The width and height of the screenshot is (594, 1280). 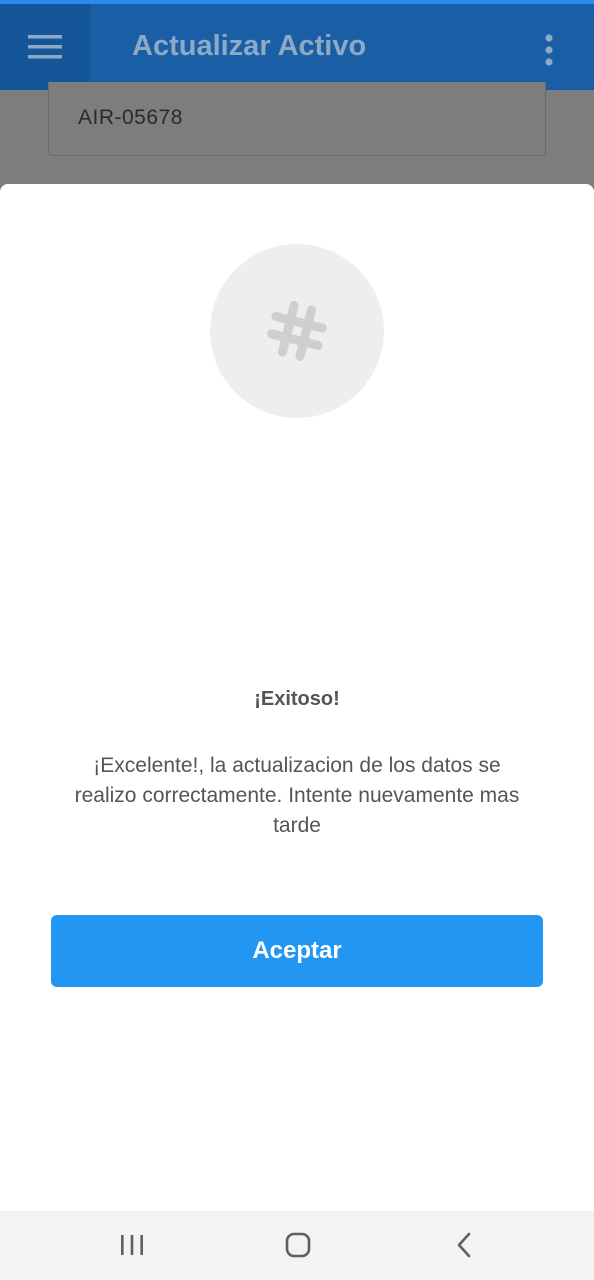 I want to click on home-icon, so click(x=298, y=1245).